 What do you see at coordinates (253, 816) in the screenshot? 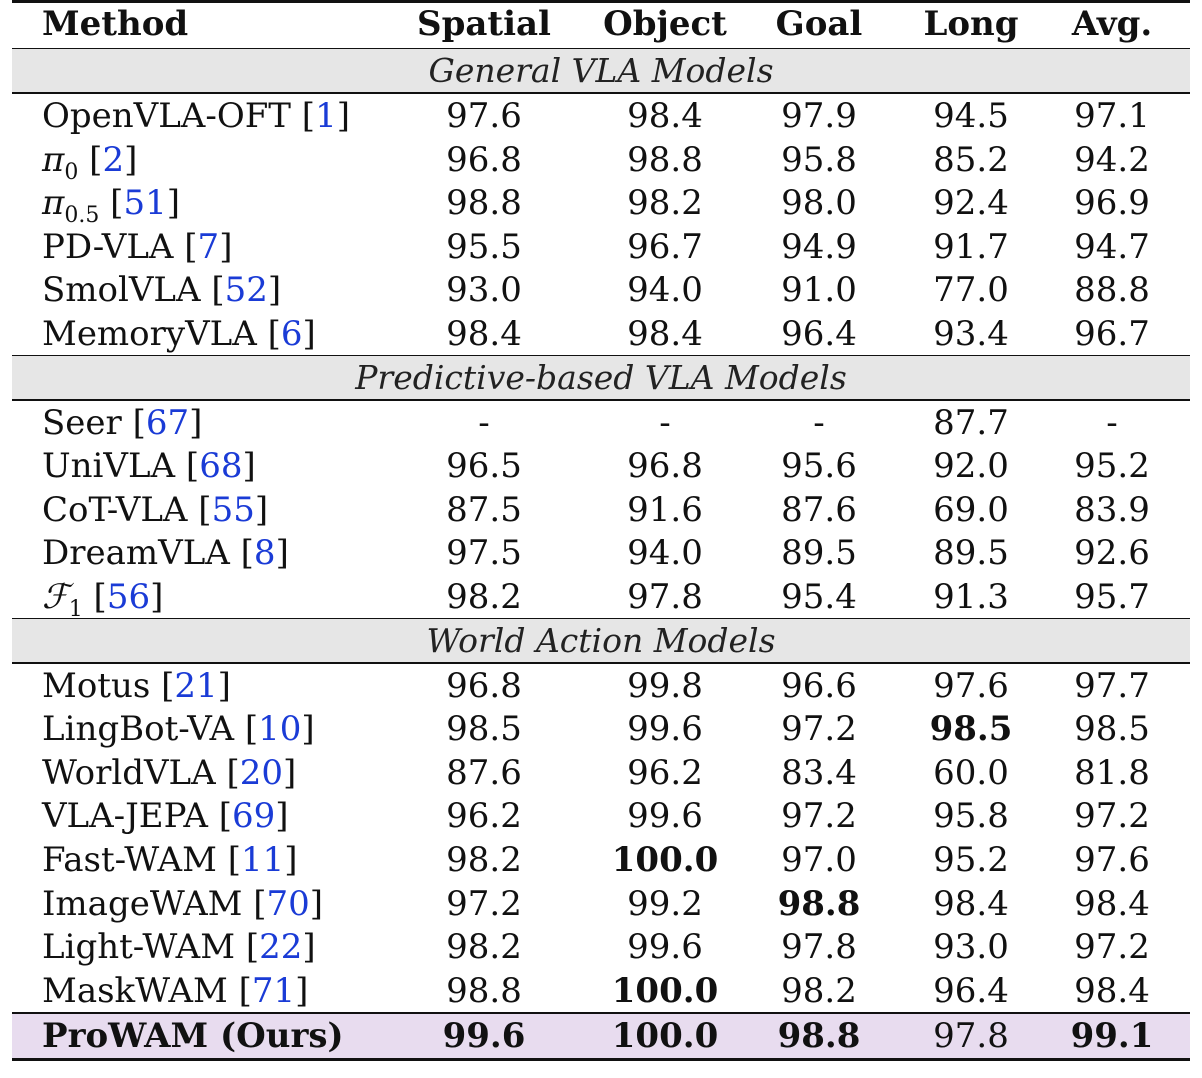
I see `citation-link: 69` at bounding box center [253, 816].